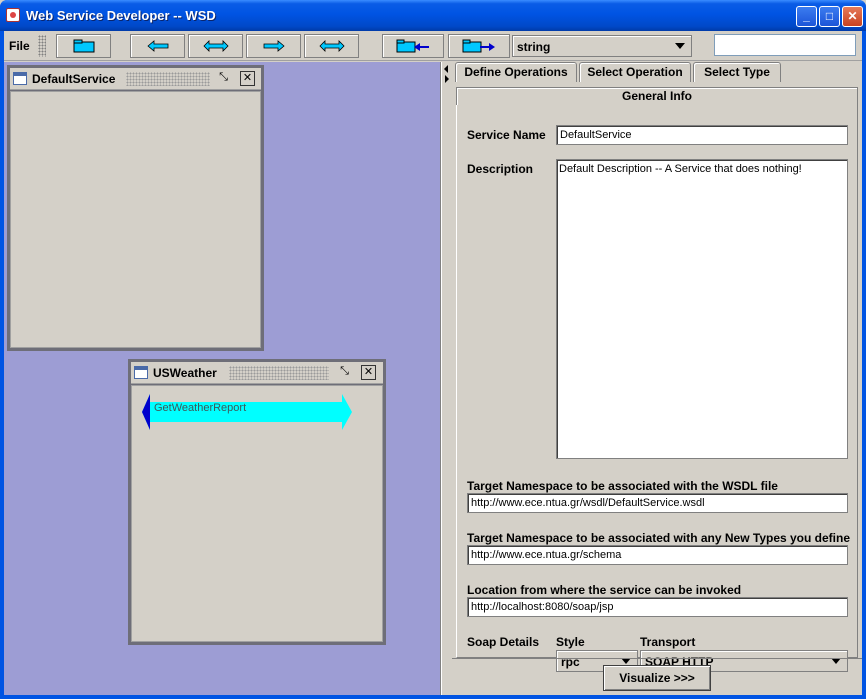 Image resolution: width=866 pixels, height=699 pixels. I want to click on export-button, so click(479, 46).